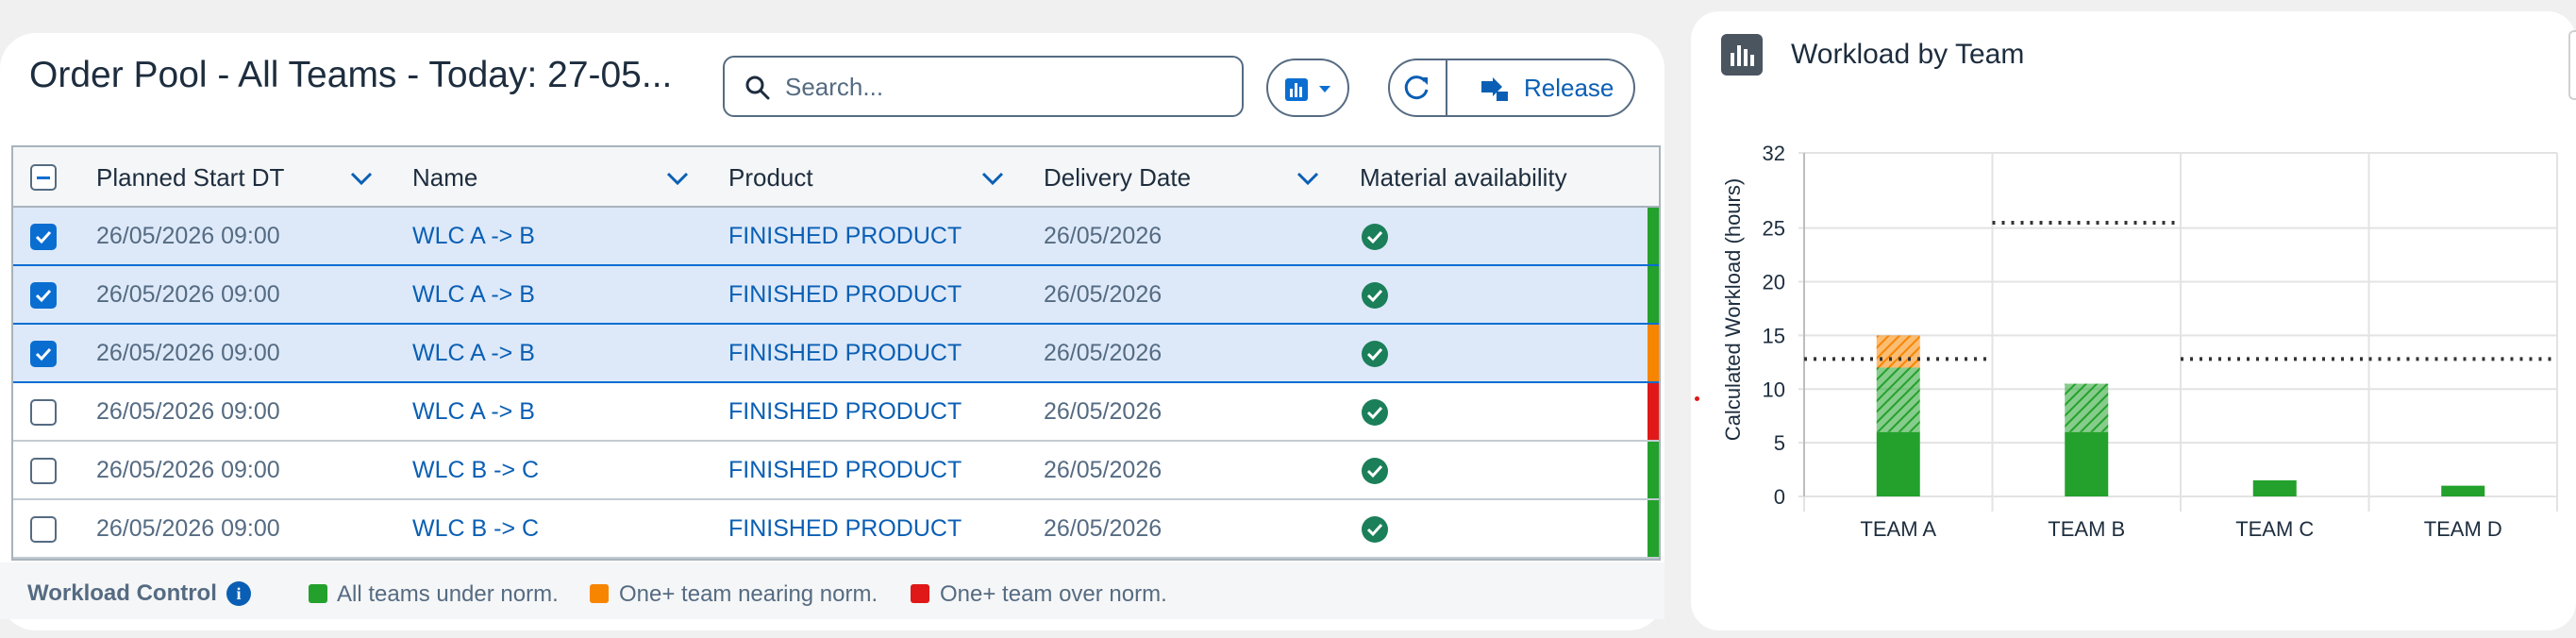 This screenshot has height=638, width=2576. I want to click on y-tick-label: 15, so click(1774, 335).